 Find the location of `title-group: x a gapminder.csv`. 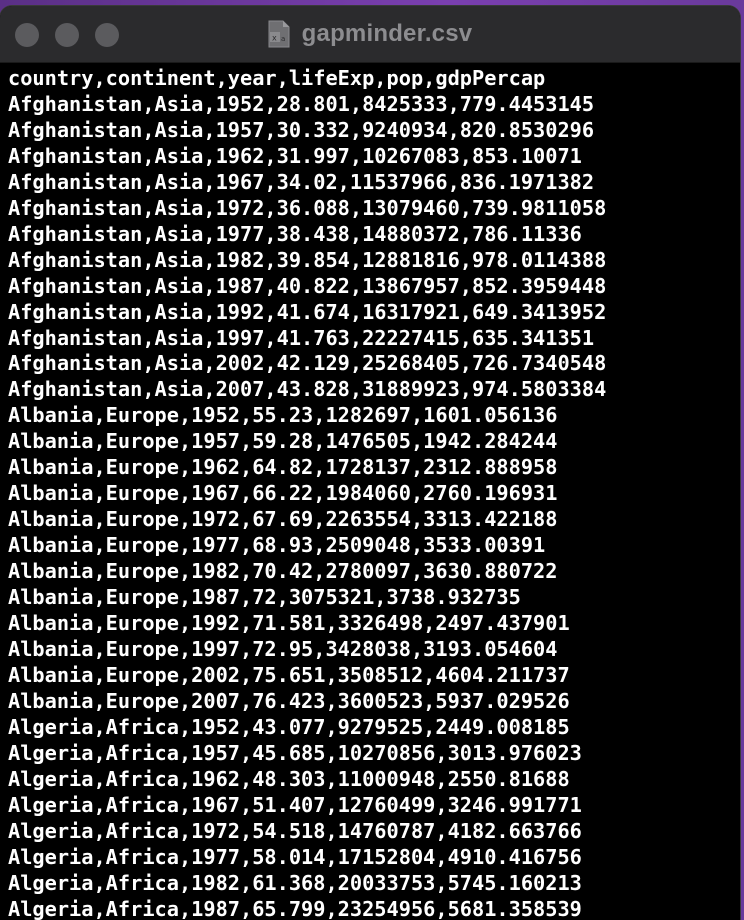

title-group: x a gapminder.csv is located at coordinates (370, 34).